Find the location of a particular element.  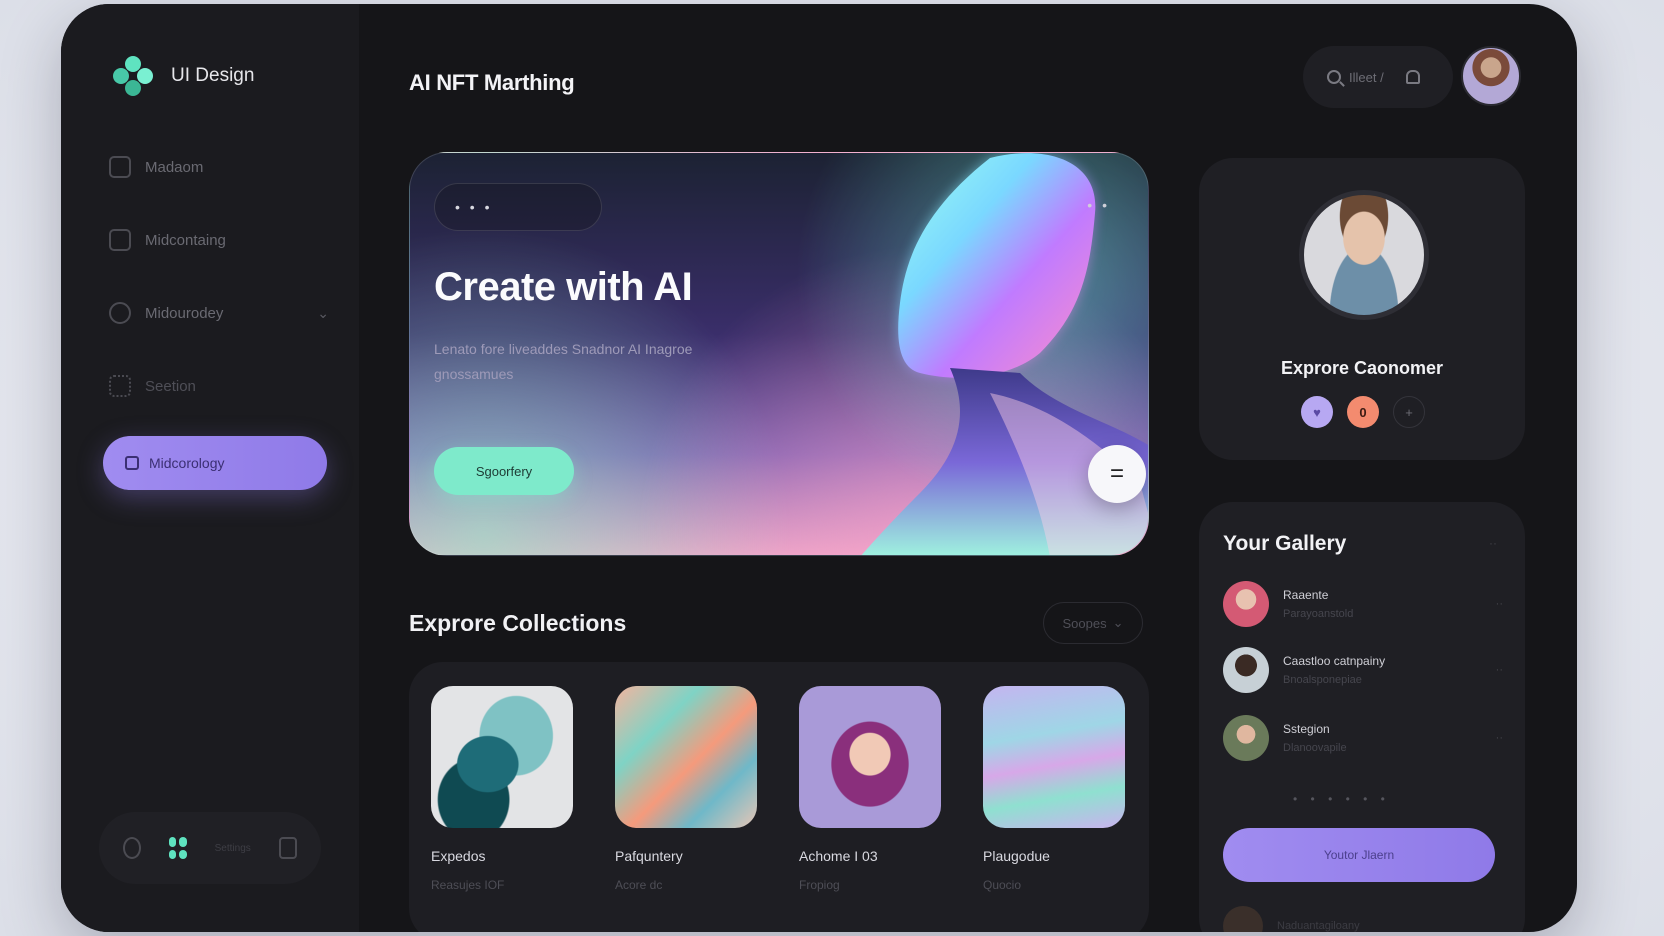

collection-title: Pafquntery is located at coordinates (649, 856).